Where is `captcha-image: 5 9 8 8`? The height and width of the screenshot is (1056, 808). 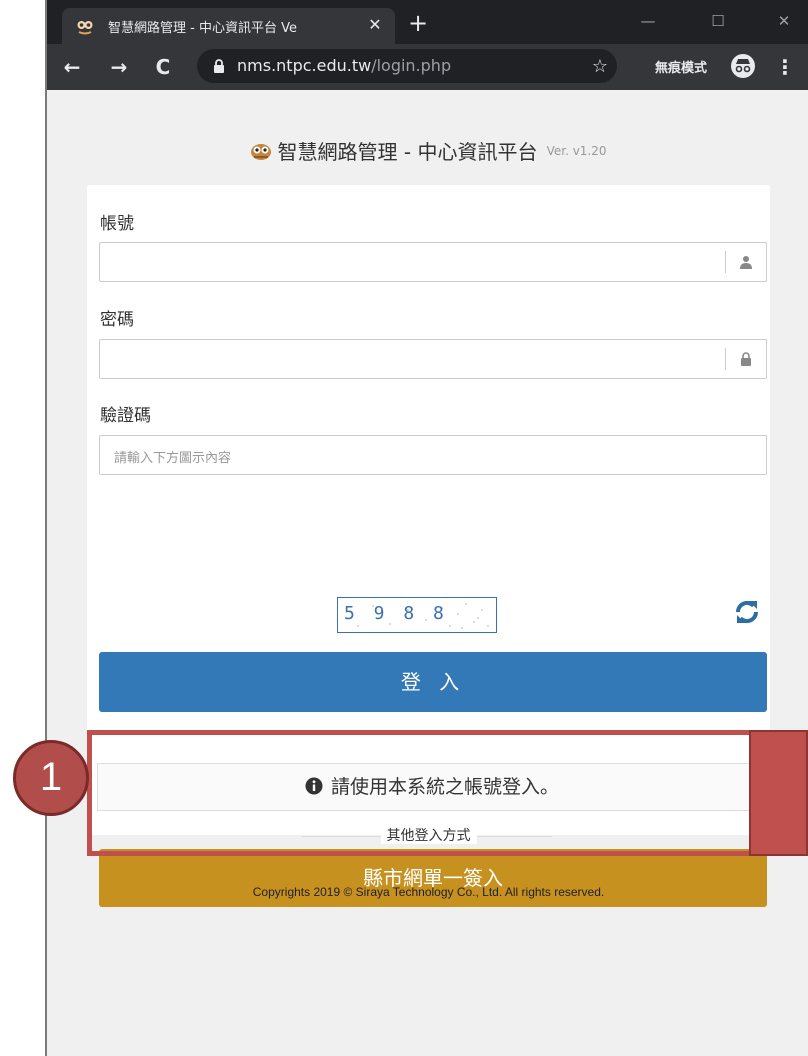 captcha-image: 5 9 8 8 is located at coordinates (417, 615).